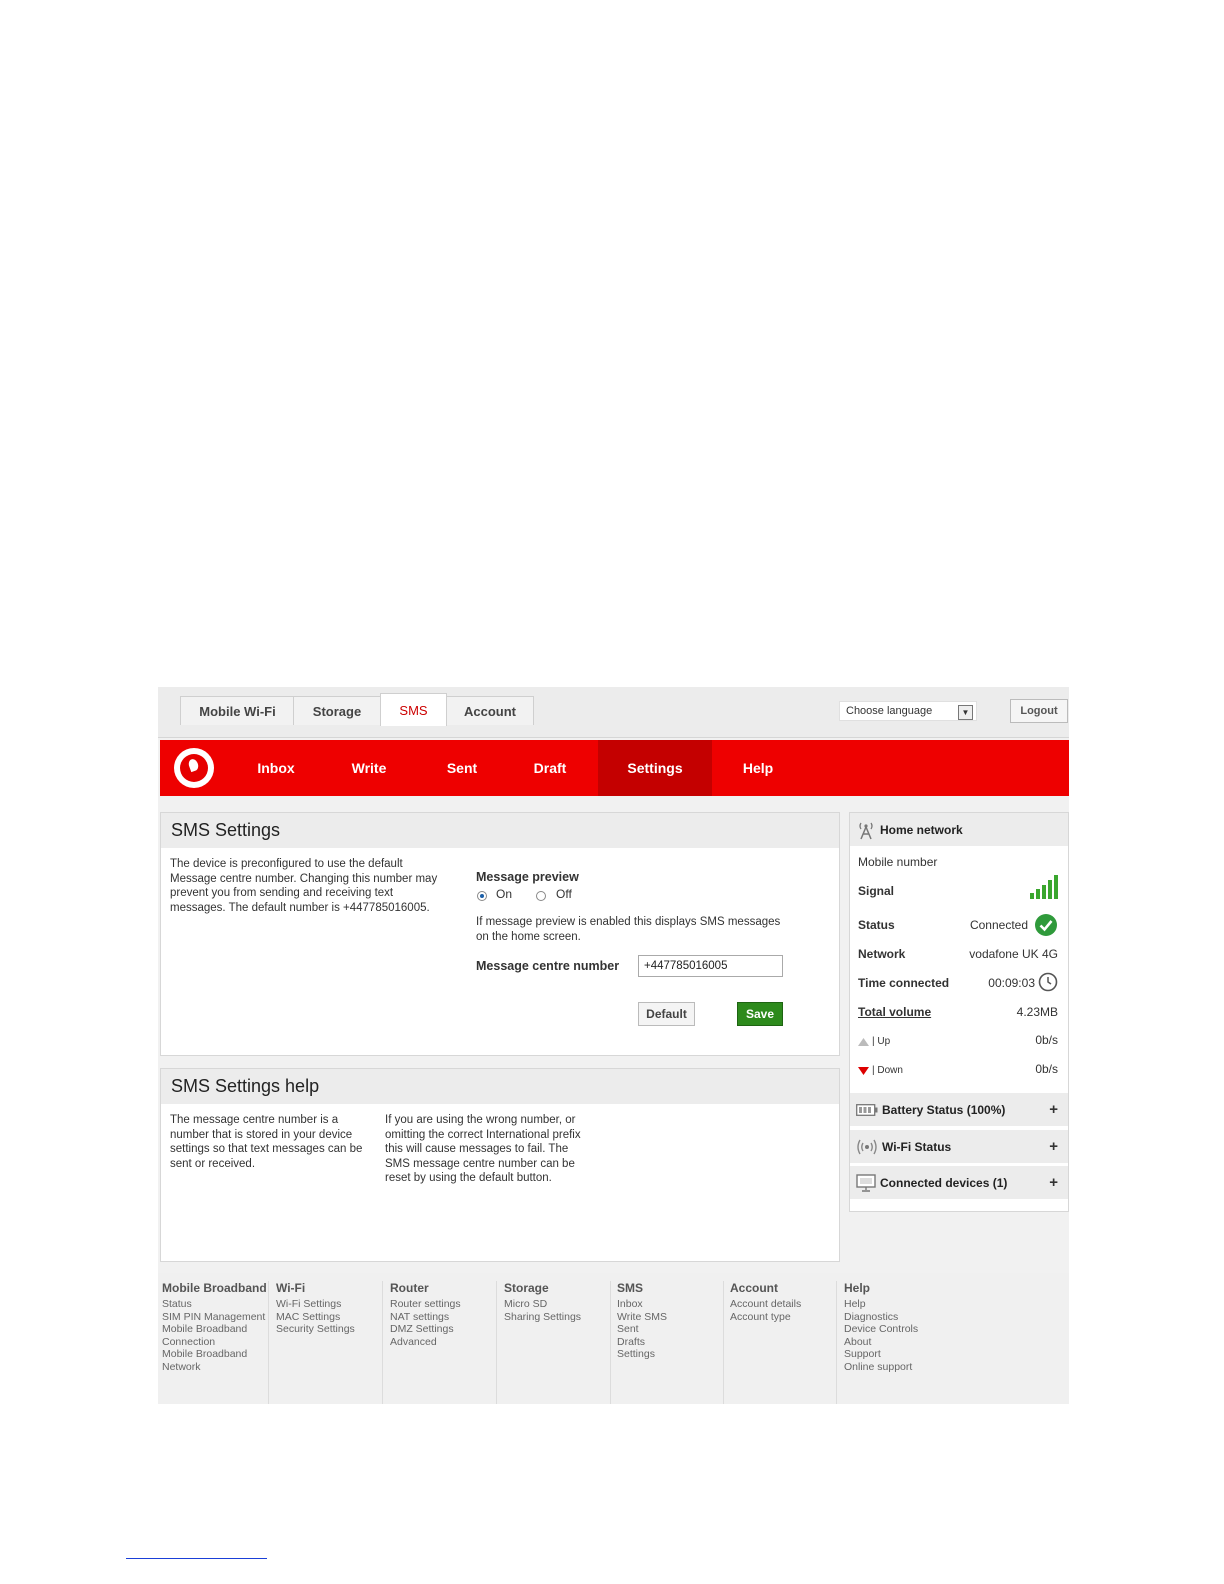  What do you see at coordinates (500, 1086) in the screenshot?
I see `sms-settings-help-title: SMS Settings help` at bounding box center [500, 1086].